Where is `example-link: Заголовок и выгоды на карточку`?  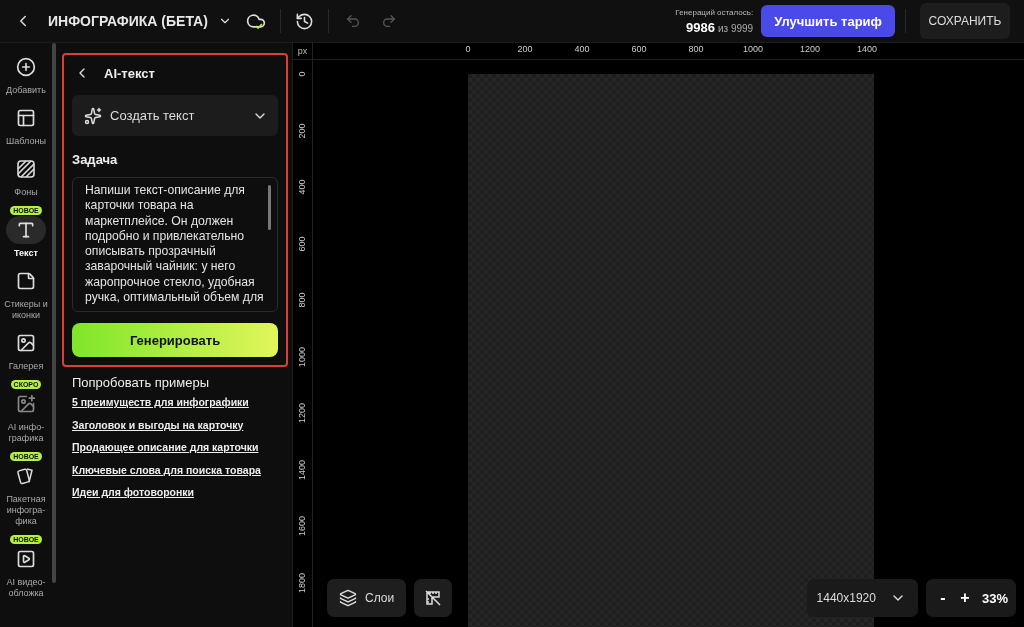 example-link: Заголовок и выгоды на карточку is located at coordinates (180, 424).